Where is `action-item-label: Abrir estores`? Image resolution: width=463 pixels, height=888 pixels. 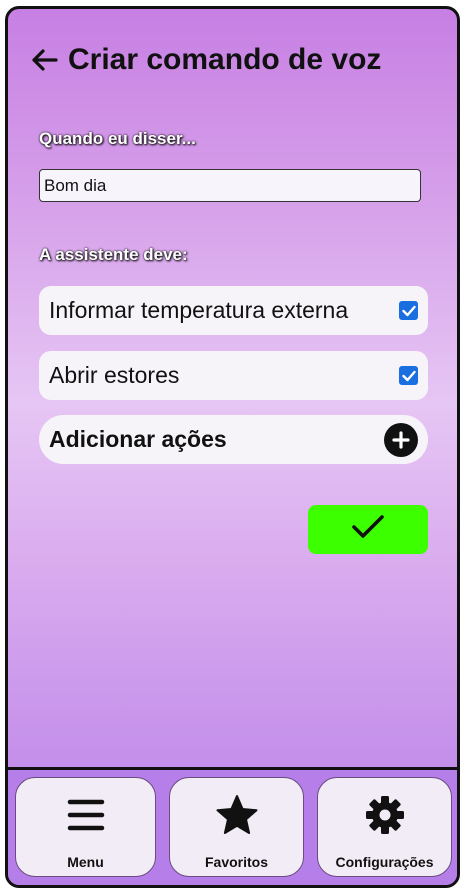 action-item-label: Abrir estores is located at coordinates (114, 375).